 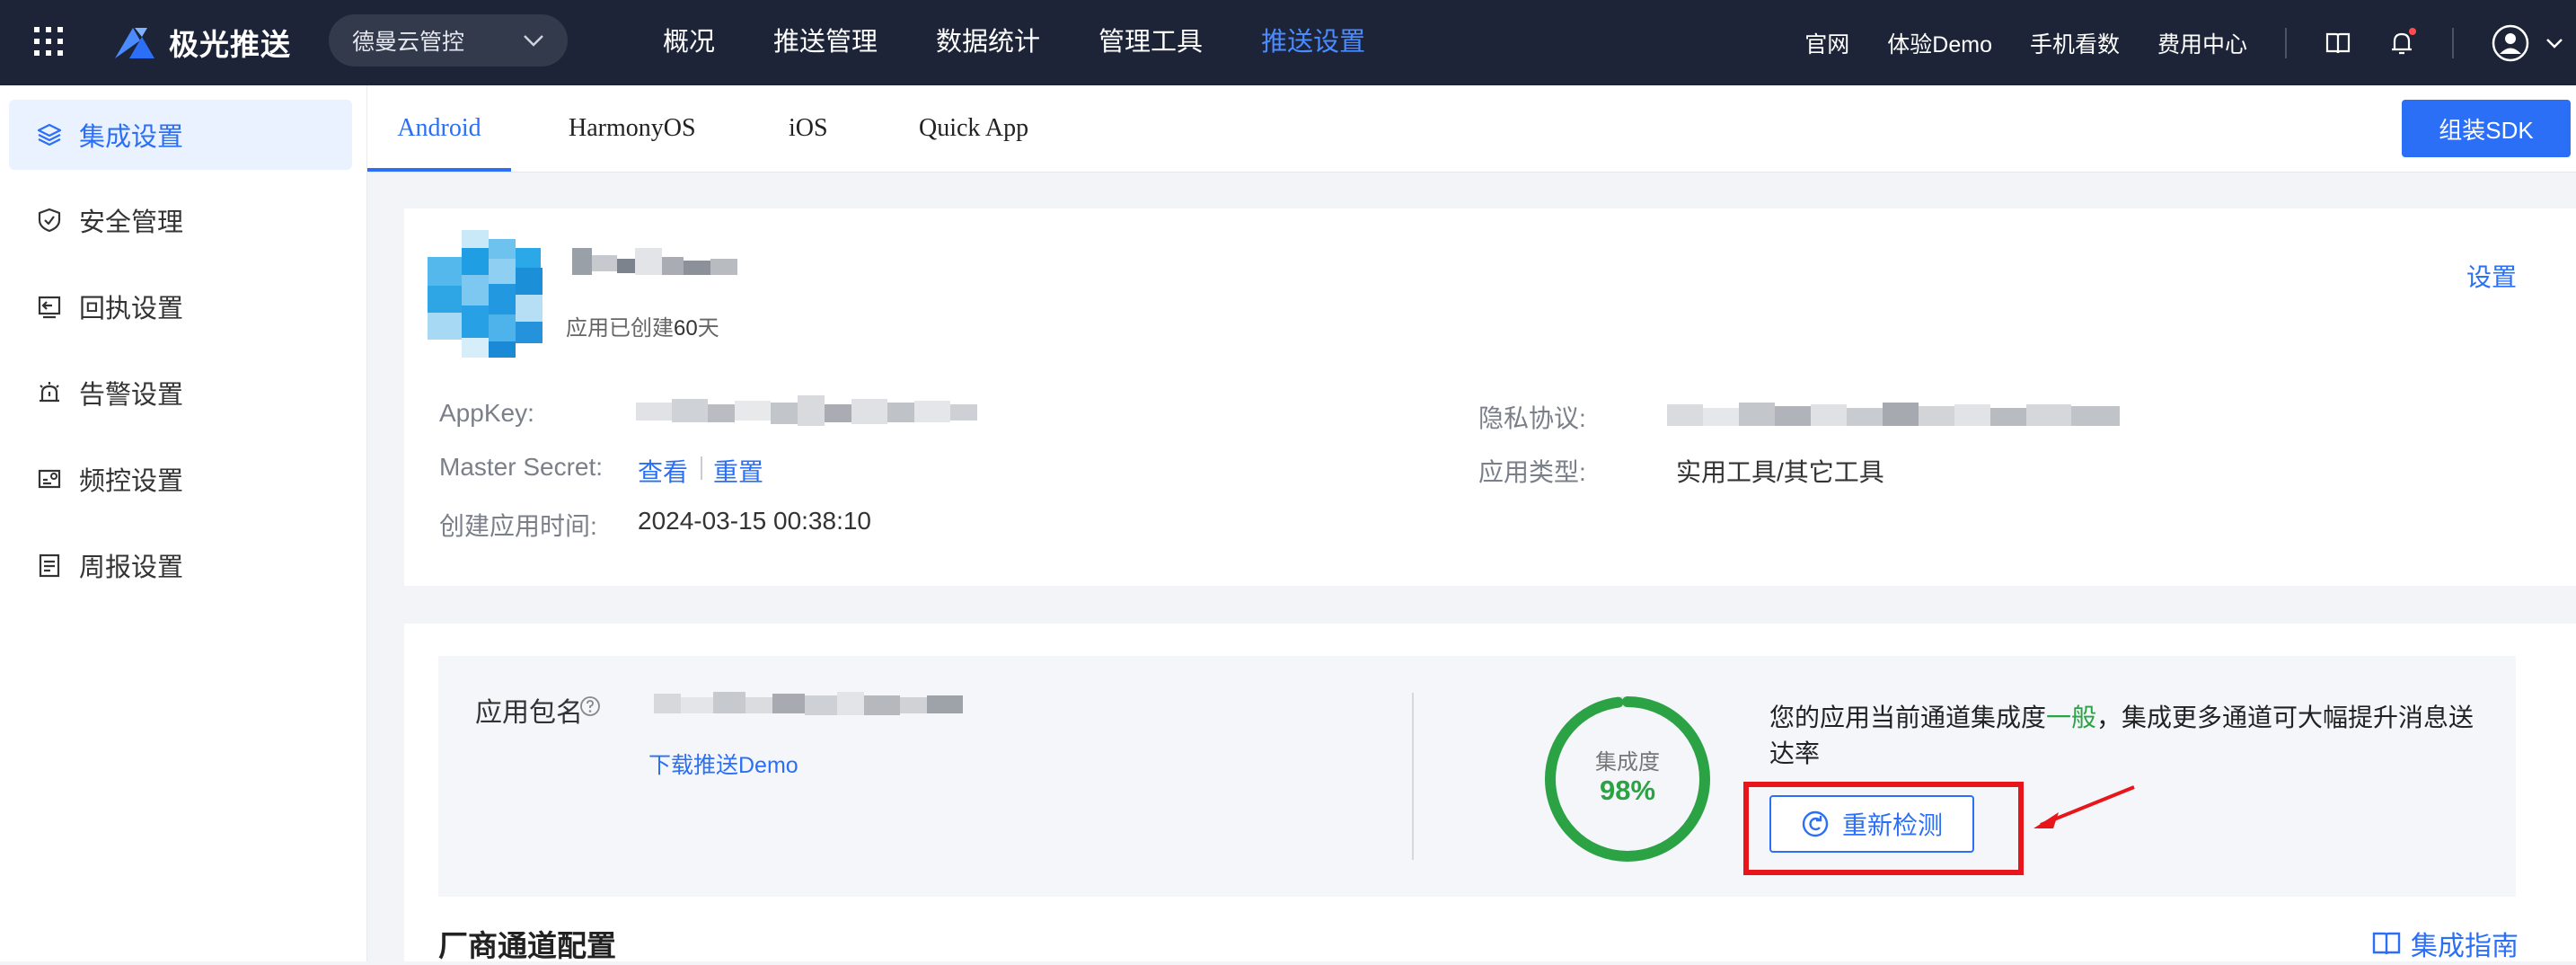 What do you see at coordinates (527, 945) in the screenshot?
I see `vendor-channel-title: 厂商通道配置` at bounding box center [527, 945].